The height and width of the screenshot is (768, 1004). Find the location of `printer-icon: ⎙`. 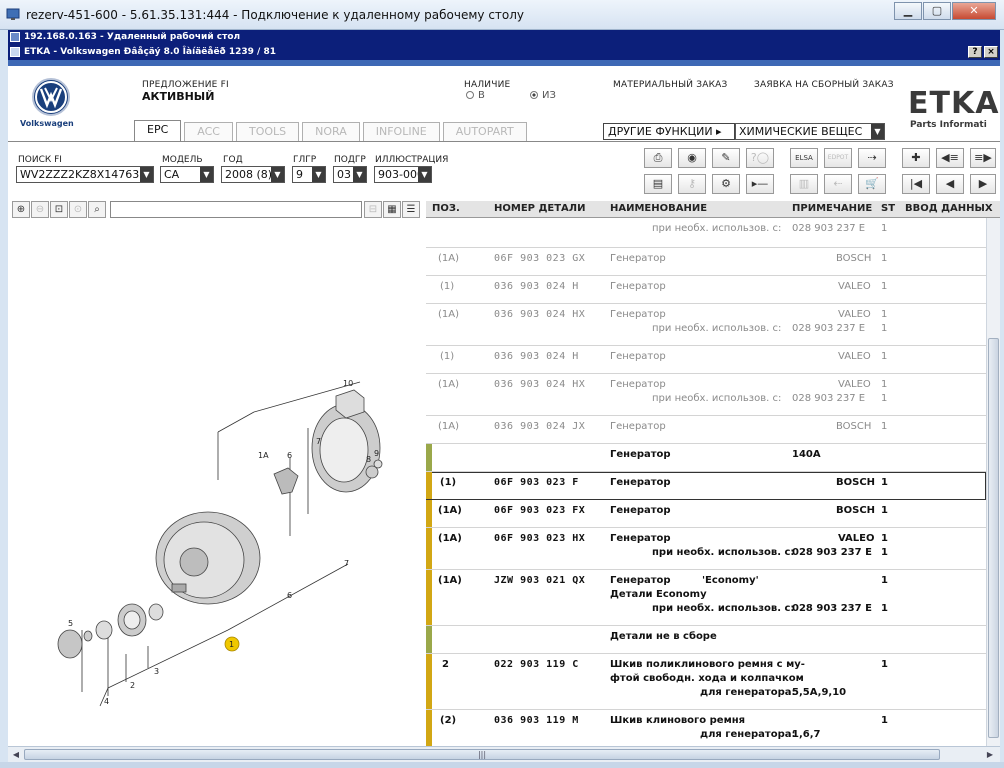

printer-icon: ⎙ is located at coordinates (658, 158).